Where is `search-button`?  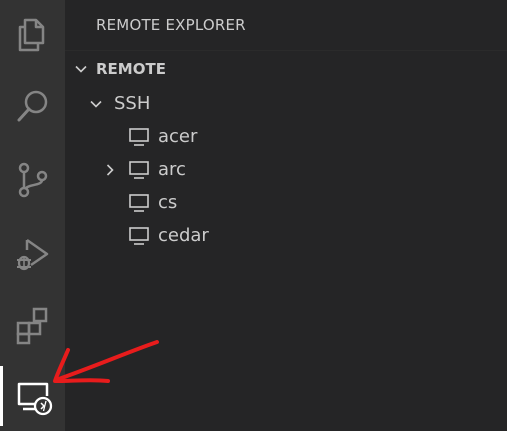 search-button is located at coordinates (32, 106).